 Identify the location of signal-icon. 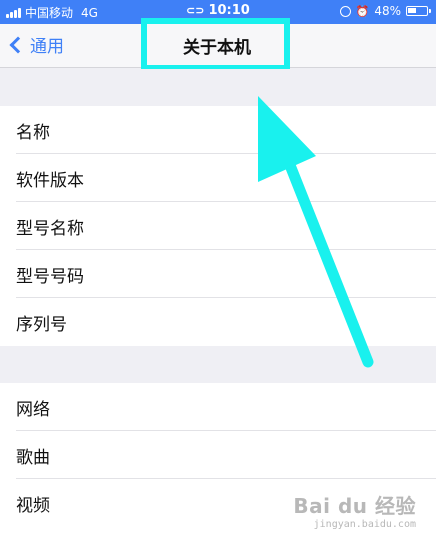
(13, 12).